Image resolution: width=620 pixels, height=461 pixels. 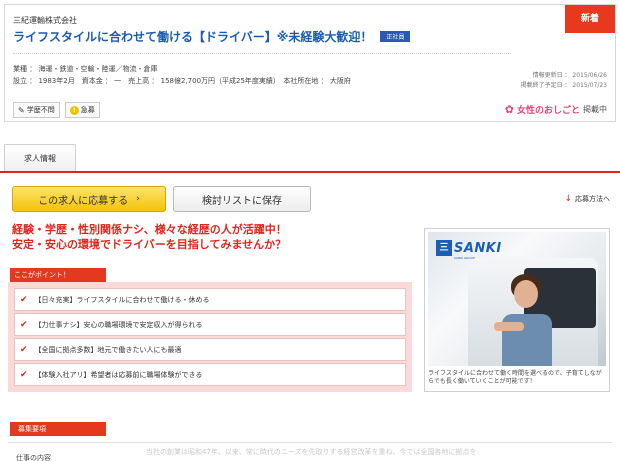 What do you see at coordinates (40, 158) in the screenshot?
I see `tab-job-info: 求人情報` at bounding box center [40, 158].